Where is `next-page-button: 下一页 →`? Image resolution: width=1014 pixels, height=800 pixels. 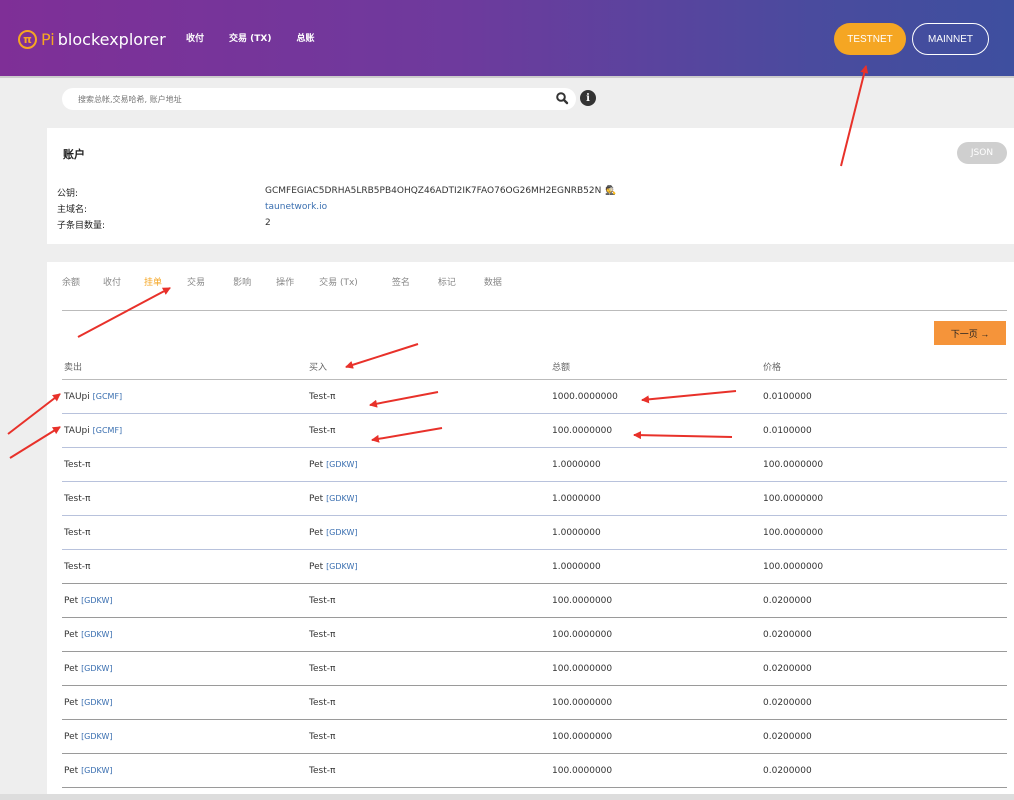
next-page-button: 下一页 → is located at coordinates (970, 333).